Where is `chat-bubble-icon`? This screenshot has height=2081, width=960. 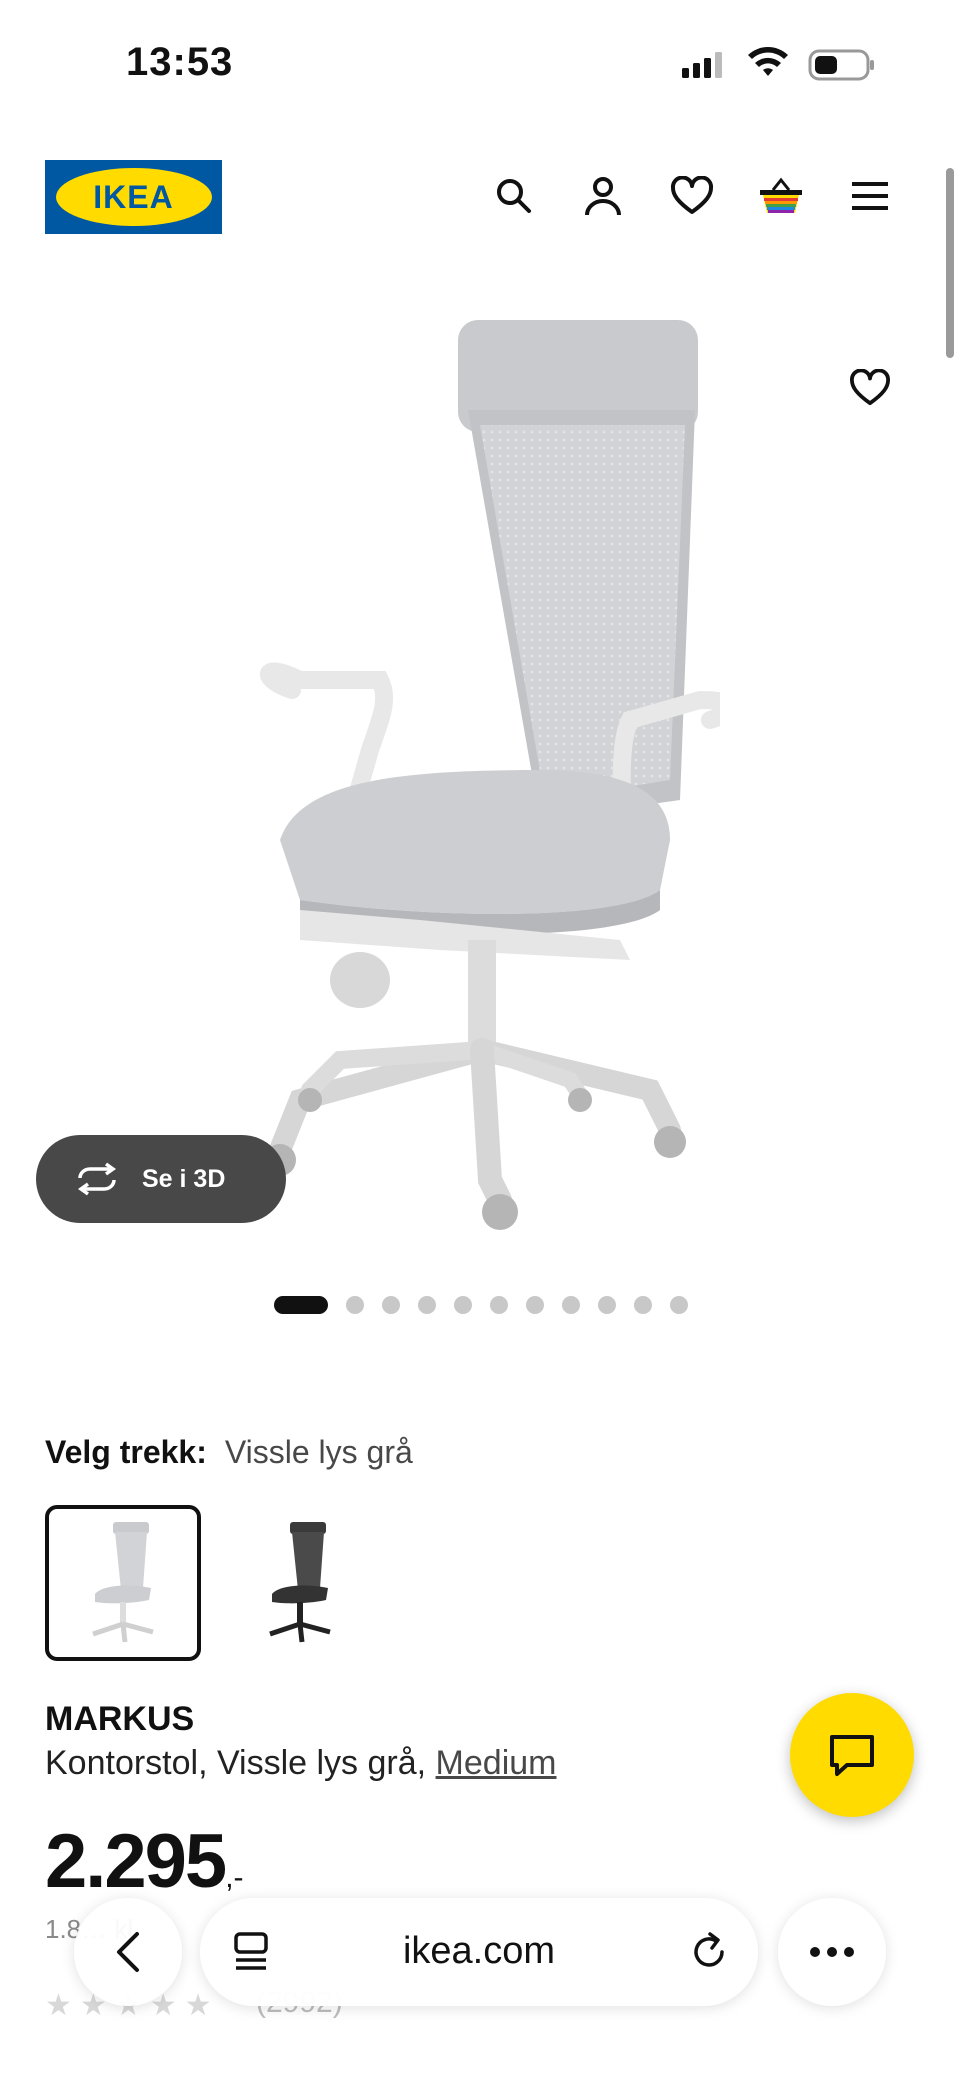
chat-bubble-icon is located at coordinates (852, 1755).